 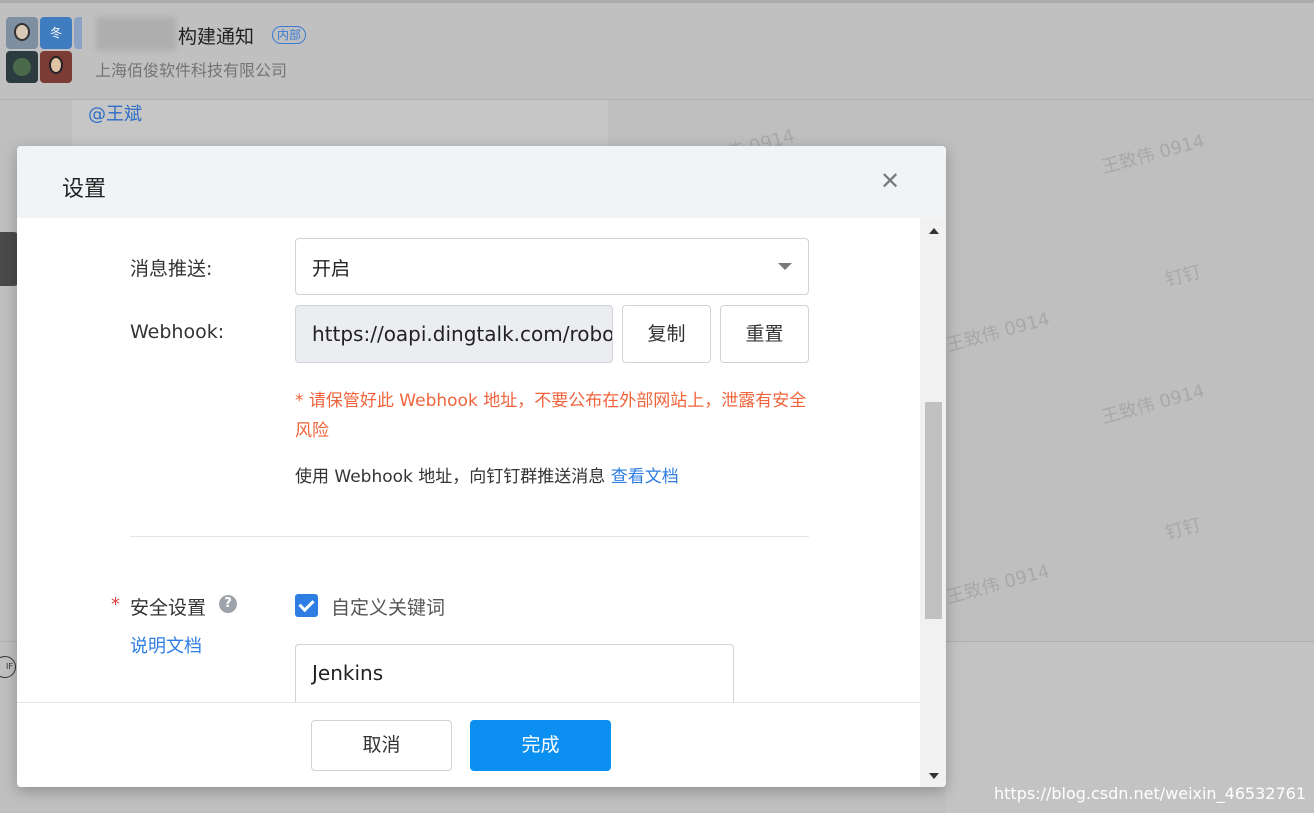 I want to click on required-marker: *, so click(x=115, y=604).